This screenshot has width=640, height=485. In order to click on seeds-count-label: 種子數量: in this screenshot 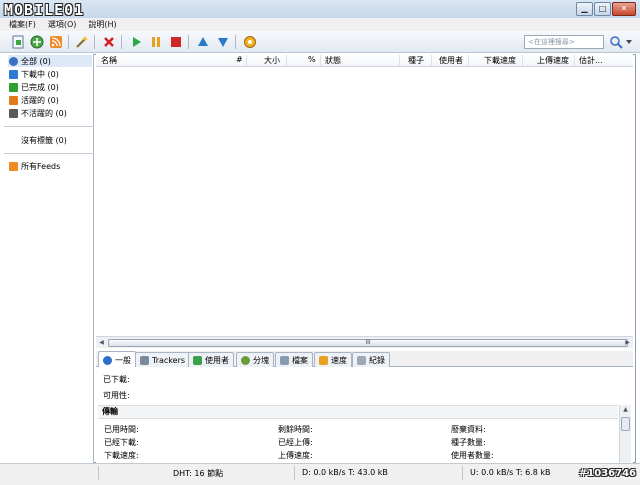, I will do `click(468, 442)`.